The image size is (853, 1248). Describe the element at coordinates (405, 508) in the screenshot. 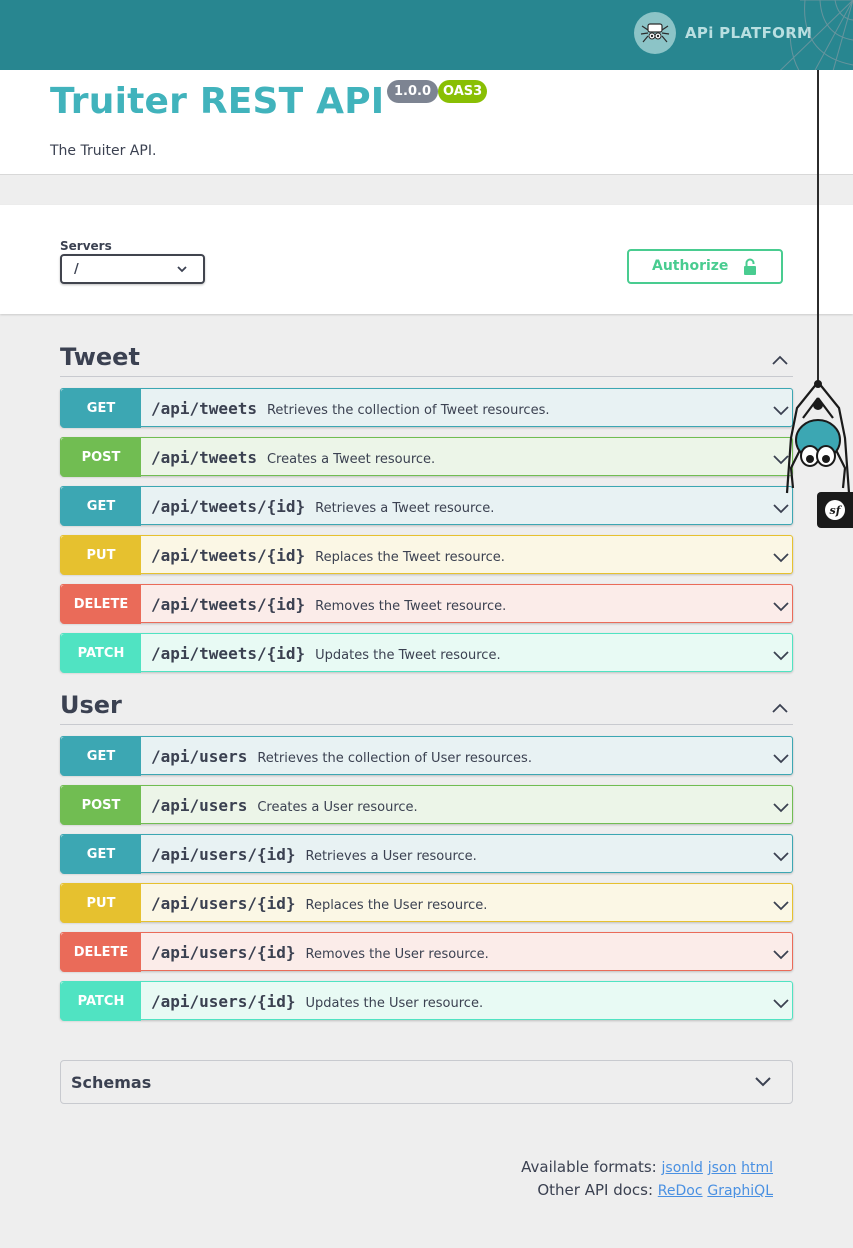

I see `operation-summary: Retrieves a Tweet resource.` at that location.